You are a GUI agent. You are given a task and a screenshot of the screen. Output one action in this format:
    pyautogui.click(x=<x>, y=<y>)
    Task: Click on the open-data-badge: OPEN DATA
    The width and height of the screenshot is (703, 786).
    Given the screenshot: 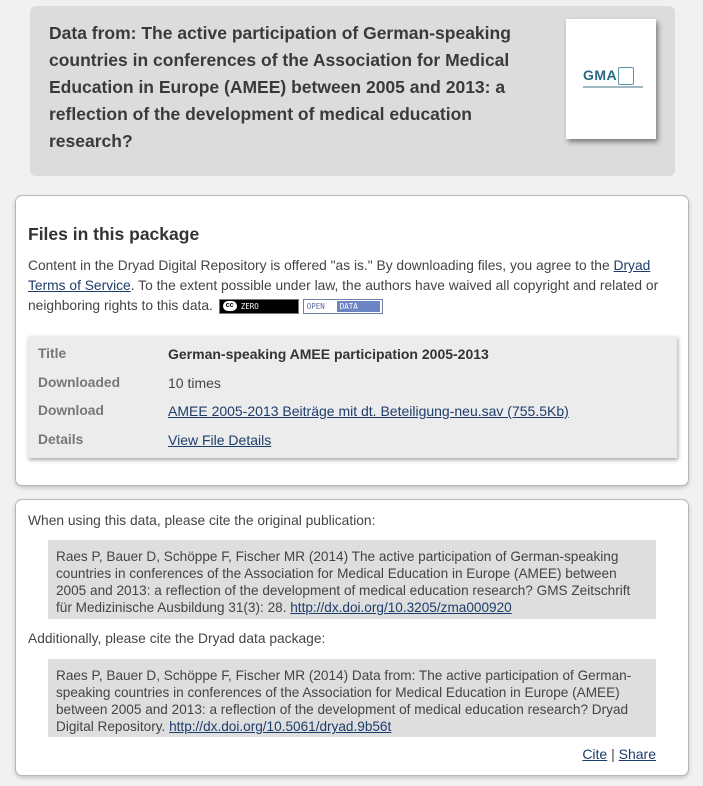 What is the action you would take?
    pyautogui.click(x=342, y=306)
    